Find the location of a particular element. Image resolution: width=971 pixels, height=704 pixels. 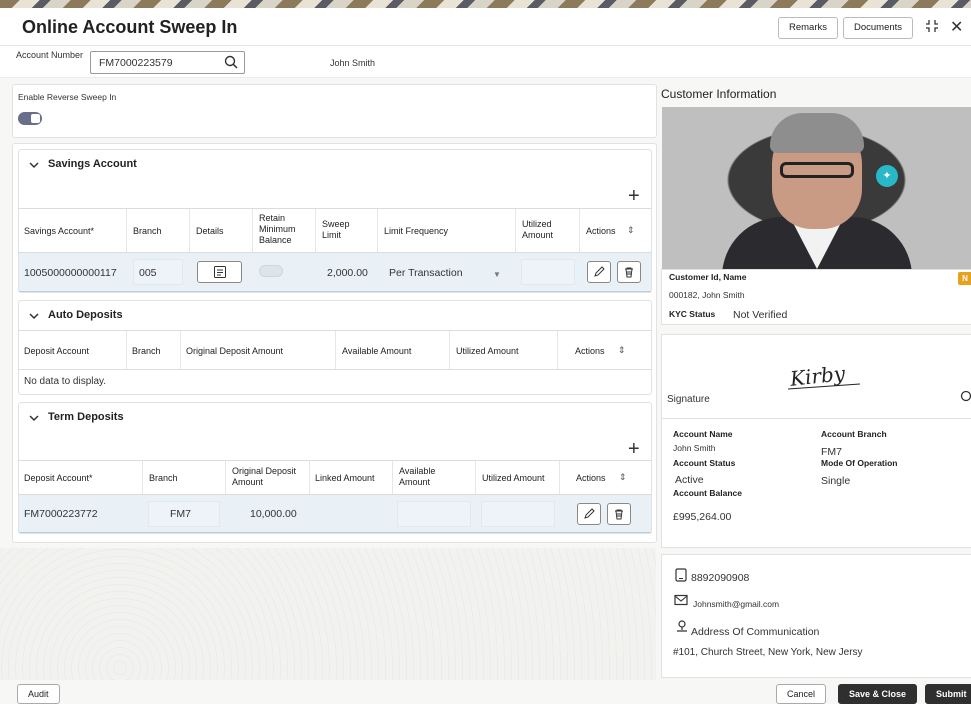

account-row: Account Number FM7000223579 John Smith is located at coordinates (485, 62).